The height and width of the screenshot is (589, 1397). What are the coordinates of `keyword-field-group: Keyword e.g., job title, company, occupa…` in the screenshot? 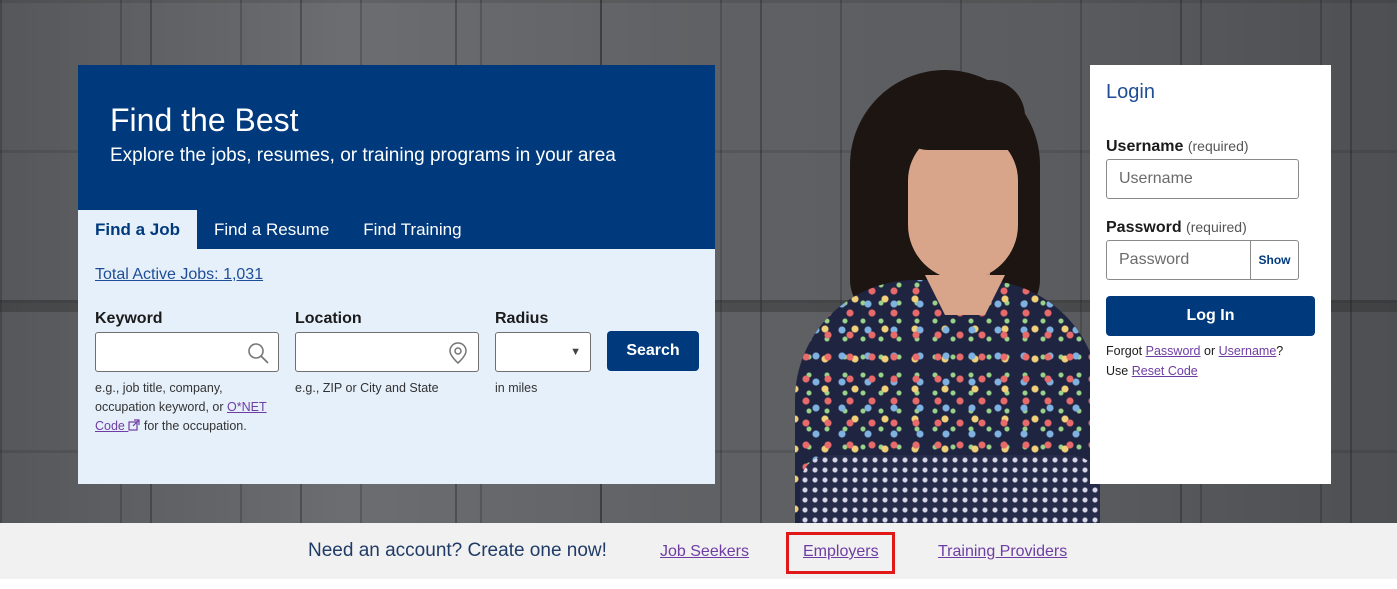 It's located at (187, 373).